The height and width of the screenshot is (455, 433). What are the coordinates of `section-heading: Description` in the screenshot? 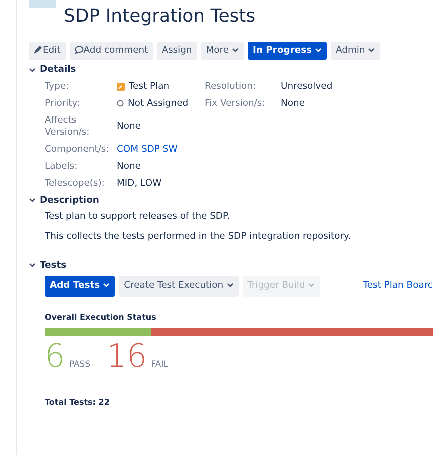 It's located at (70, 200).